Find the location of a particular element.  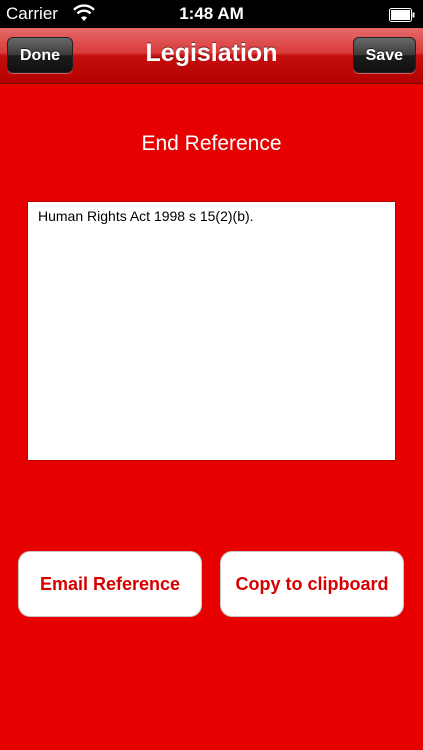

email-reference-button: Email Reference is located at coordinates (110, 584).